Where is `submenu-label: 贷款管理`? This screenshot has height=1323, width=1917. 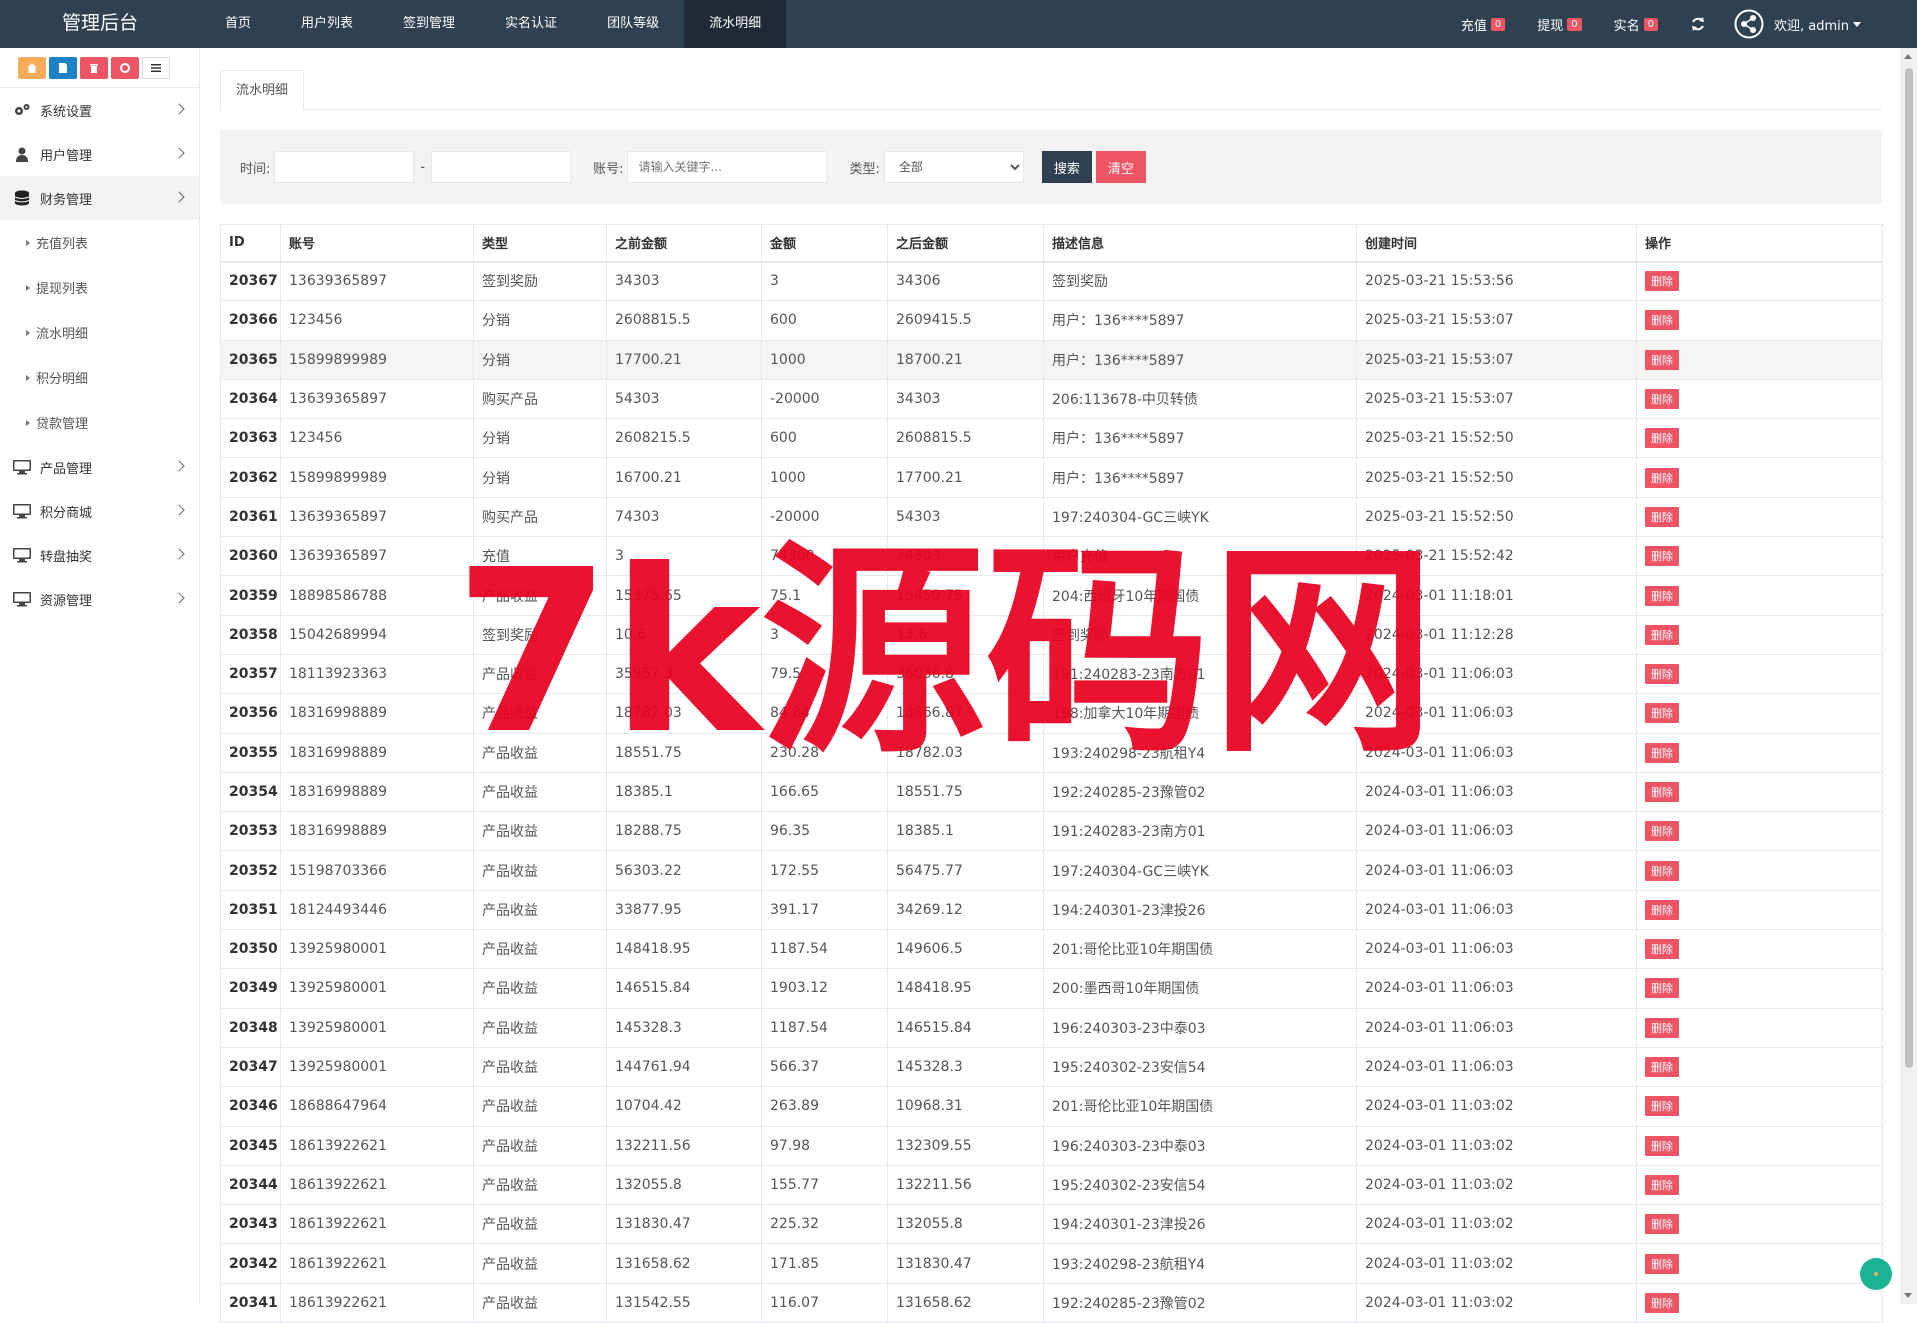
submenu-label: 贷款管理 is located at coordinates (62, 424).